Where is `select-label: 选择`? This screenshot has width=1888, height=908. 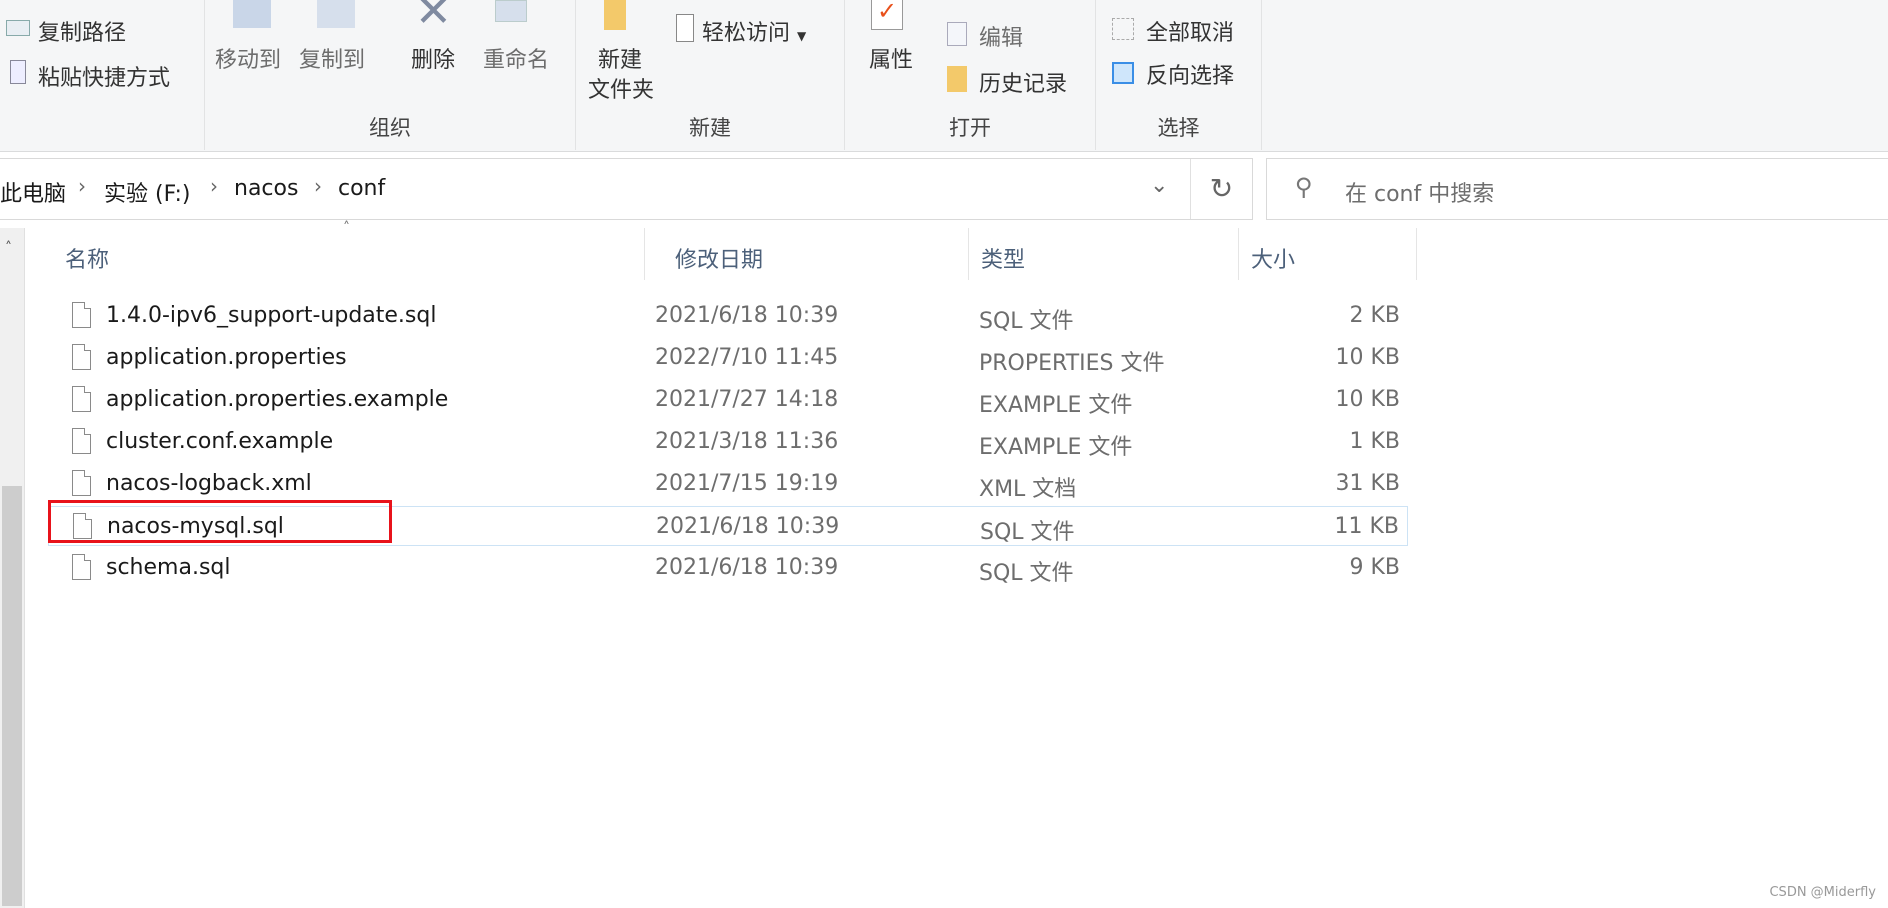 select-label: 选择 is located at coordinates (1178, 128).